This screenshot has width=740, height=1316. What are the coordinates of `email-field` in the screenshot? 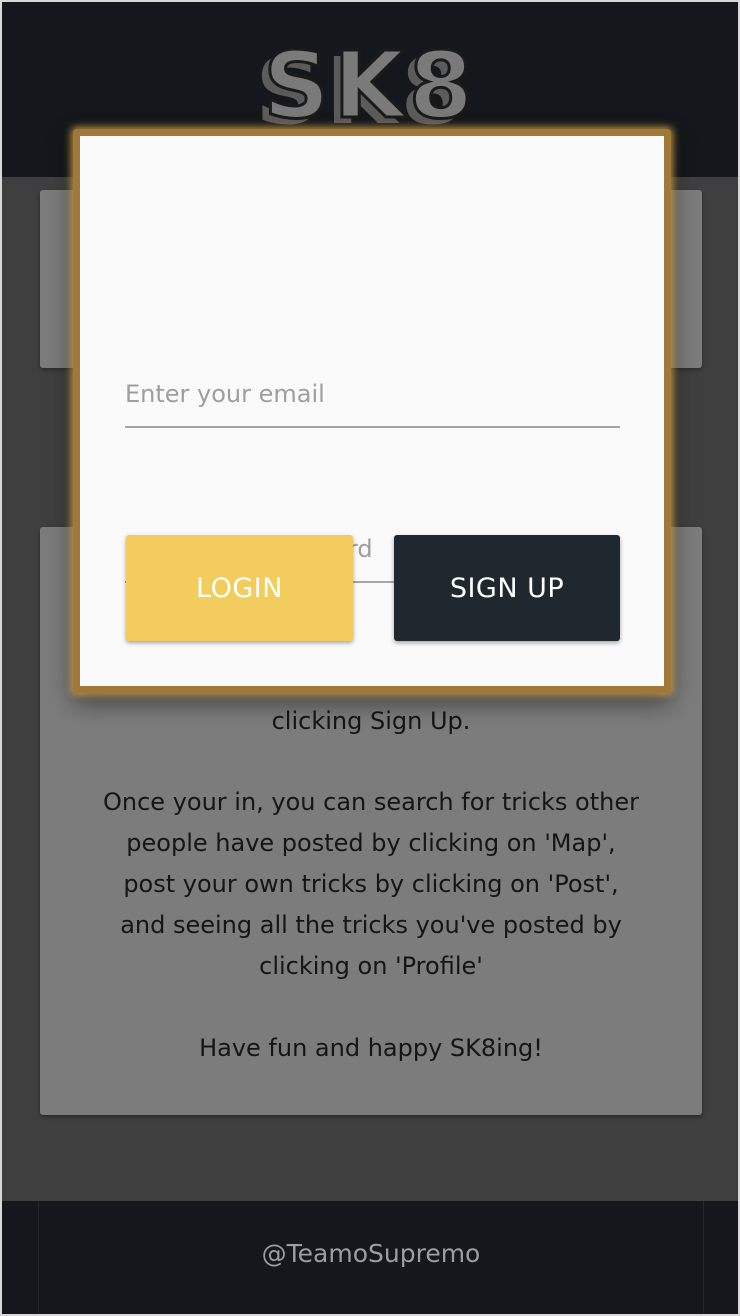 It's located at (372, 394).